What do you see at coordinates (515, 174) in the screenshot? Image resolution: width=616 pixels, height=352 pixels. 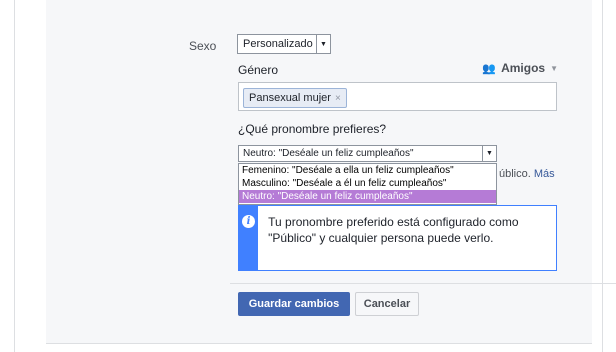 I see `privacy-note-text: úblico.` at bounding box center [515, 174].